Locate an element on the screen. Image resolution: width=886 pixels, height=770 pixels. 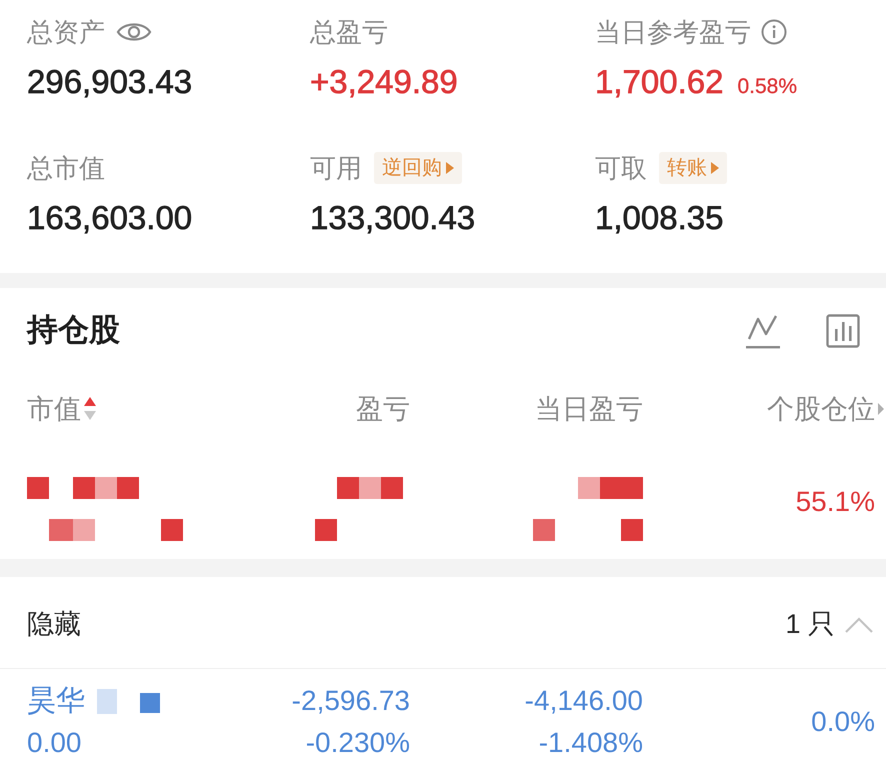
table-cell-text: -1.408% is located at coordinates (590, 743).